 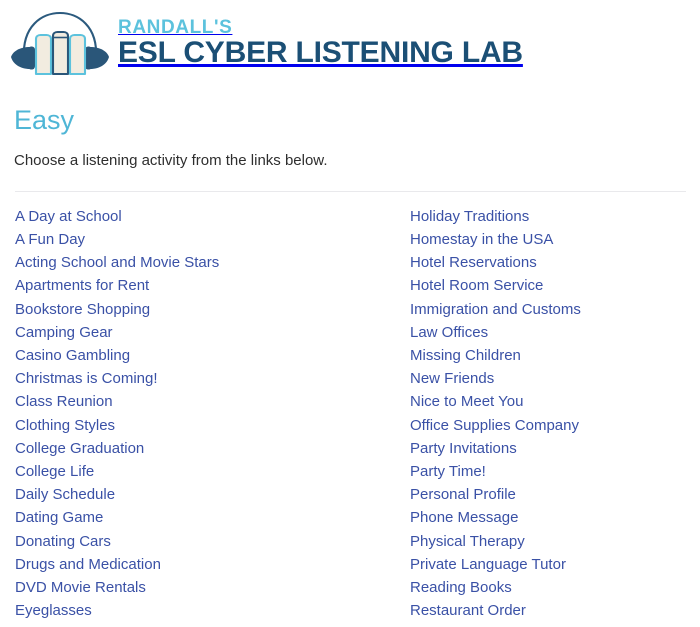 What do you see at coordinates (206, 239) in the screenshot?
I see `activity-link: A Fun Day` at bounding box center [206, 239].